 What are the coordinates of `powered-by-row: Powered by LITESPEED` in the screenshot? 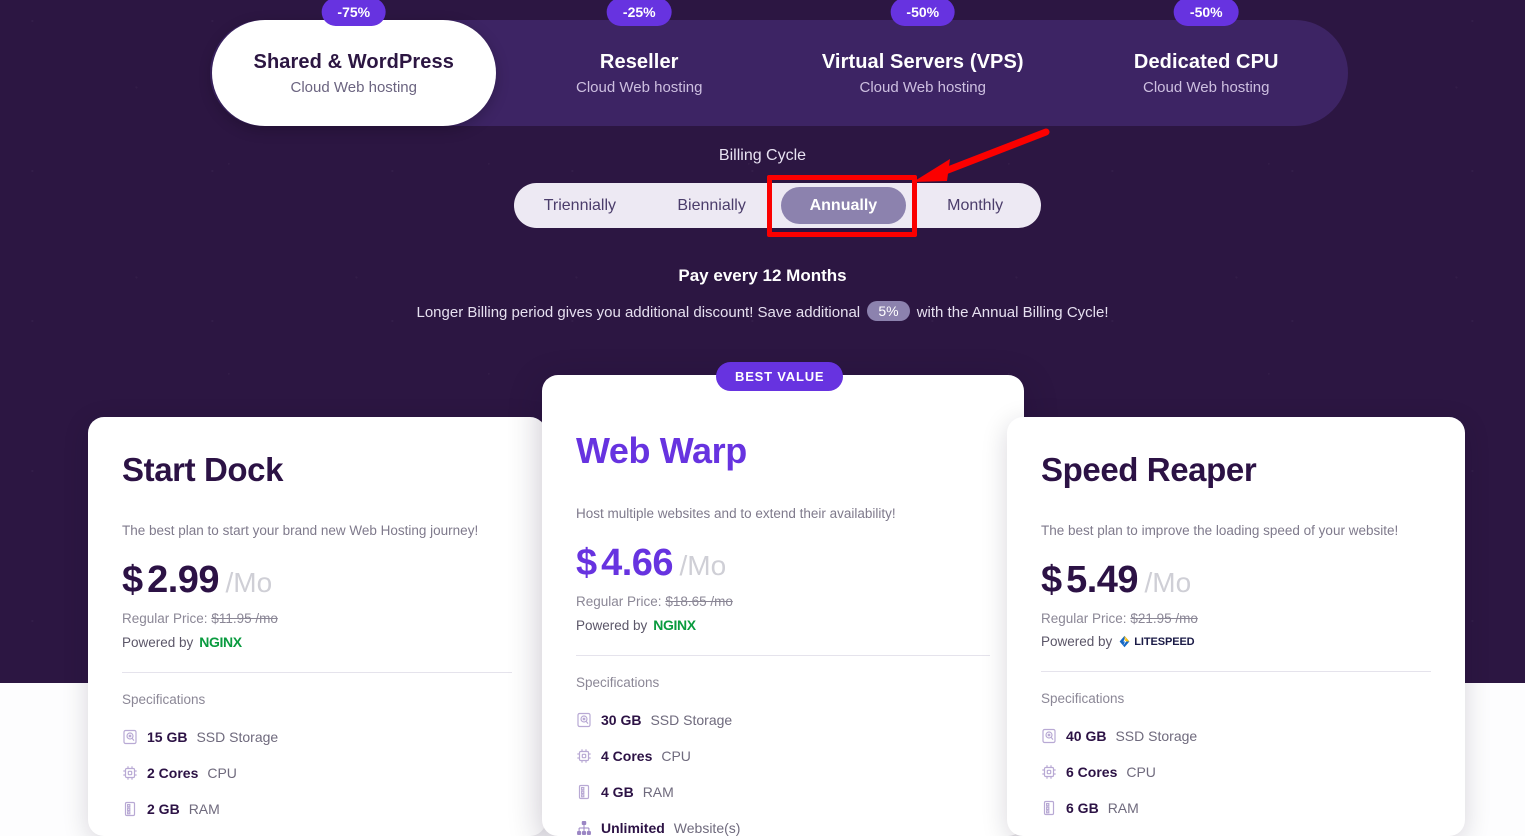 It's located at (1236, 641).